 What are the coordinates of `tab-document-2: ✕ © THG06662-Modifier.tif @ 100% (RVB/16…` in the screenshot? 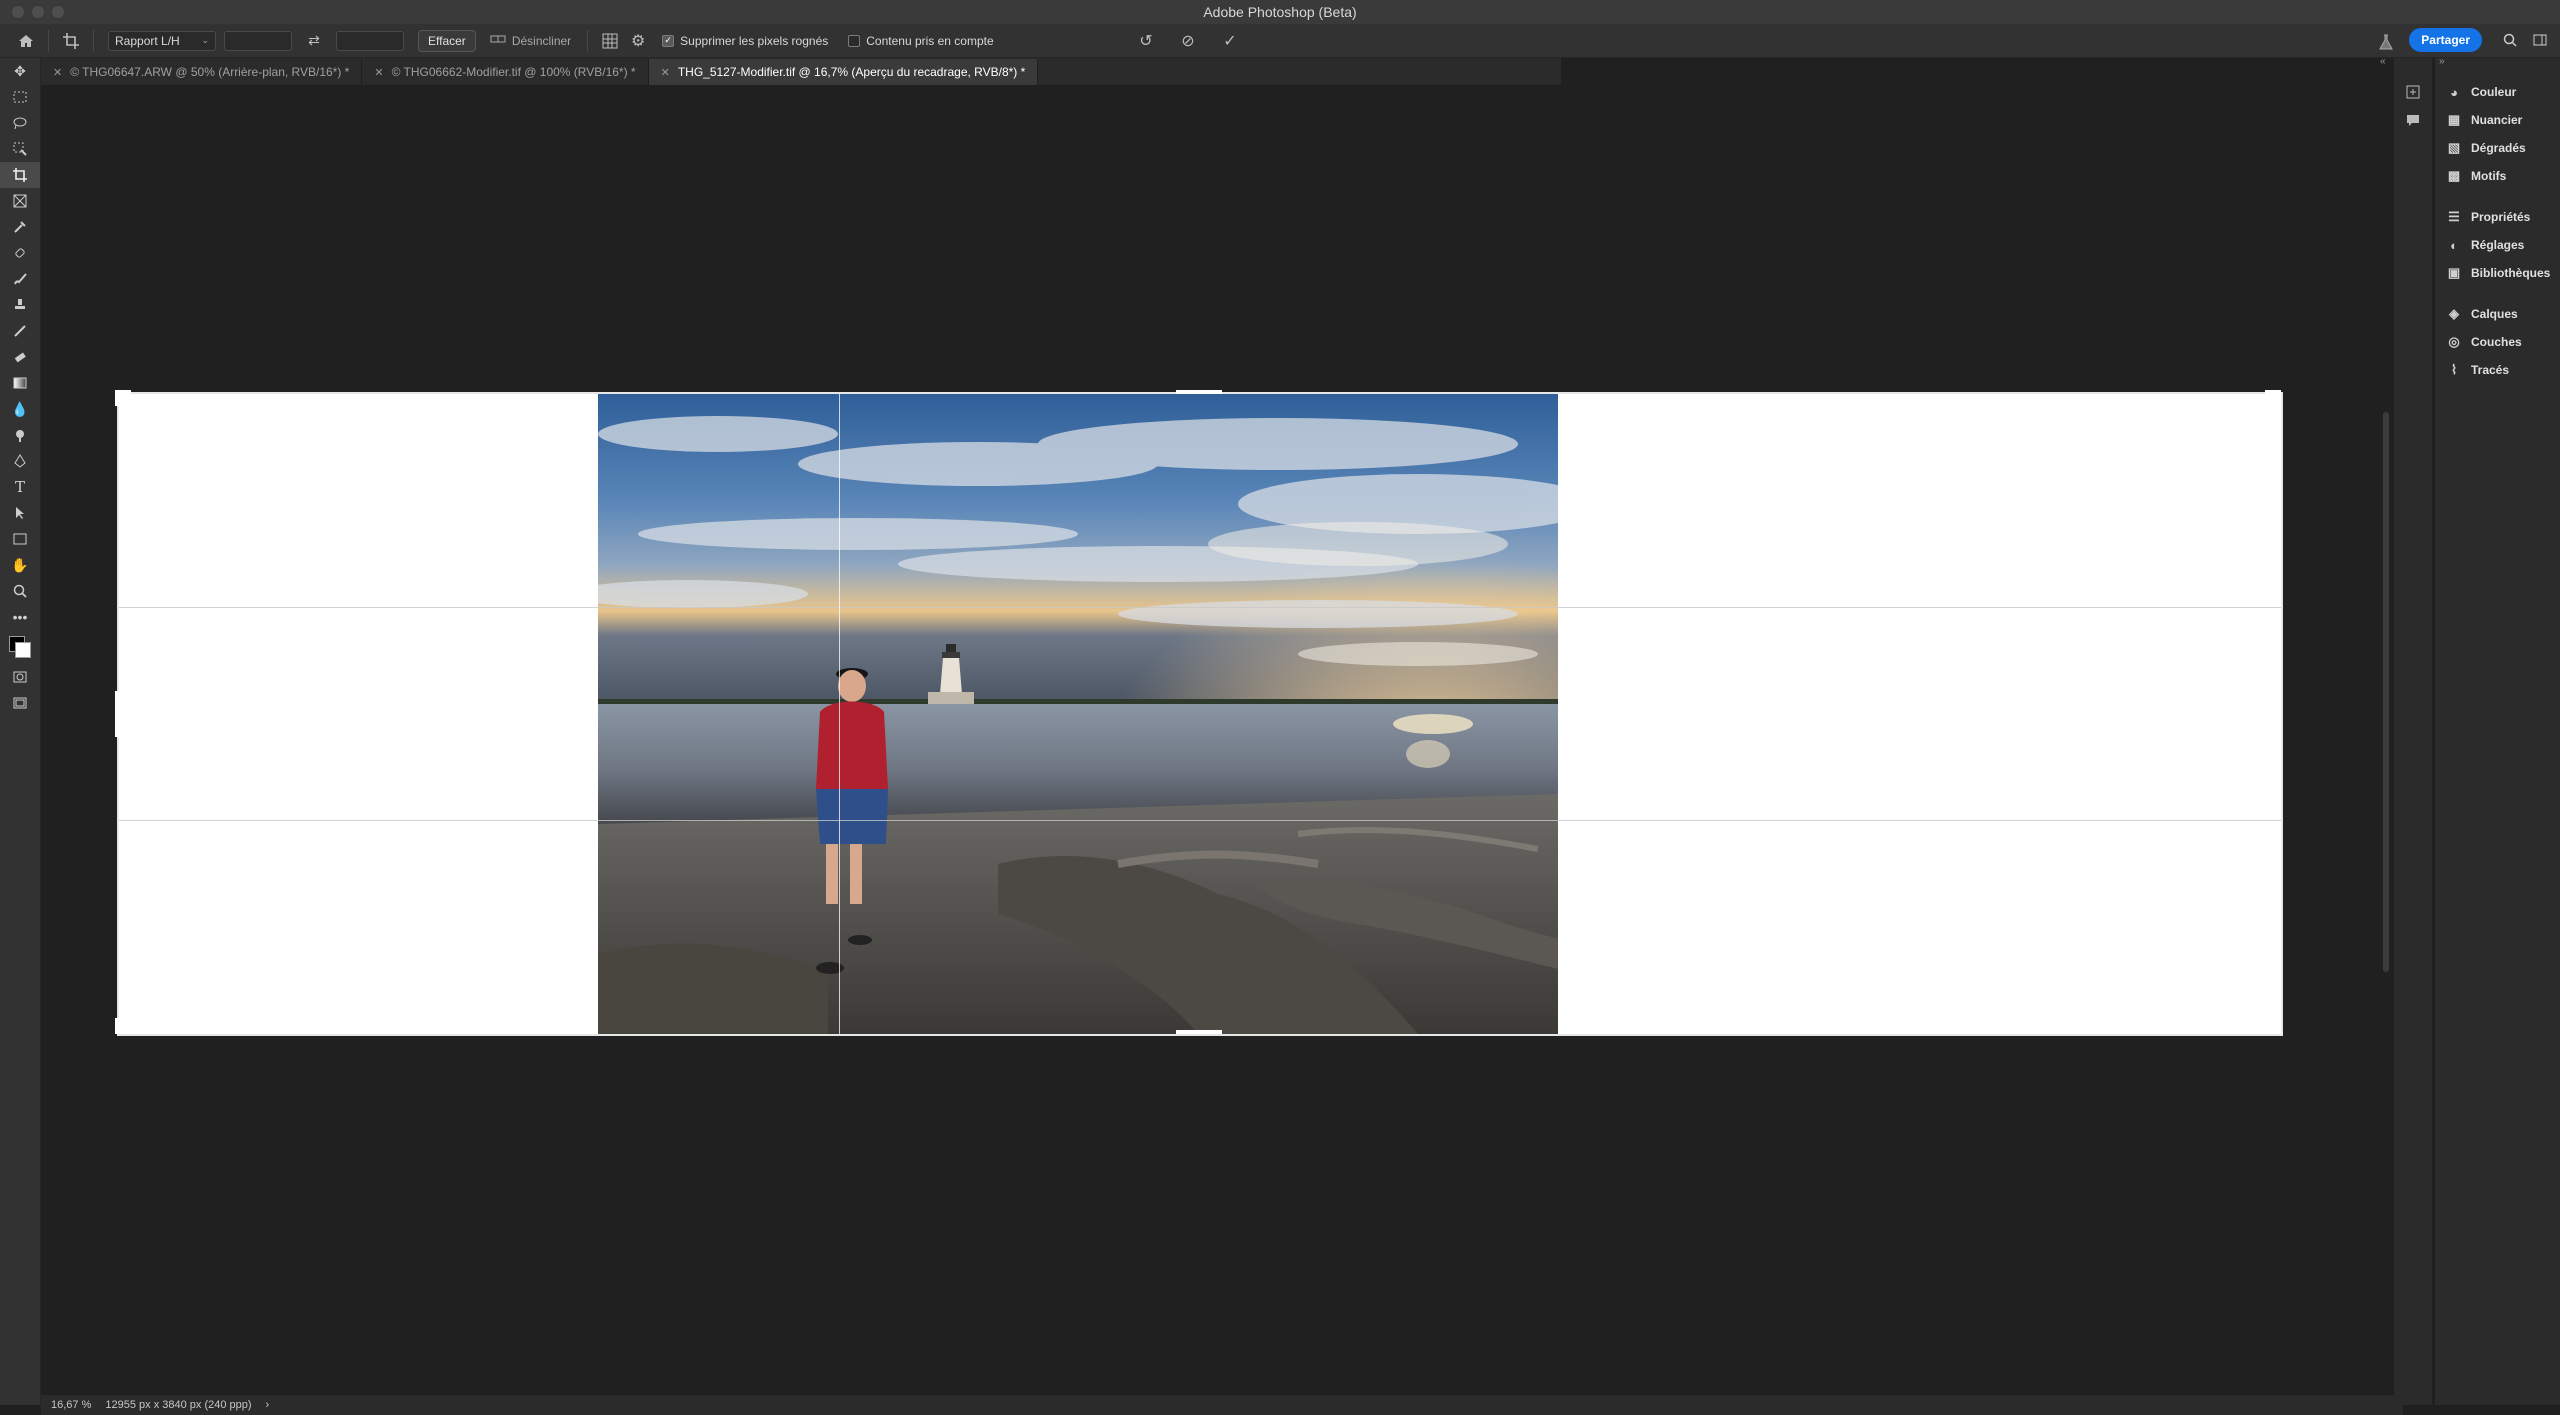 It's located at (505, 72).